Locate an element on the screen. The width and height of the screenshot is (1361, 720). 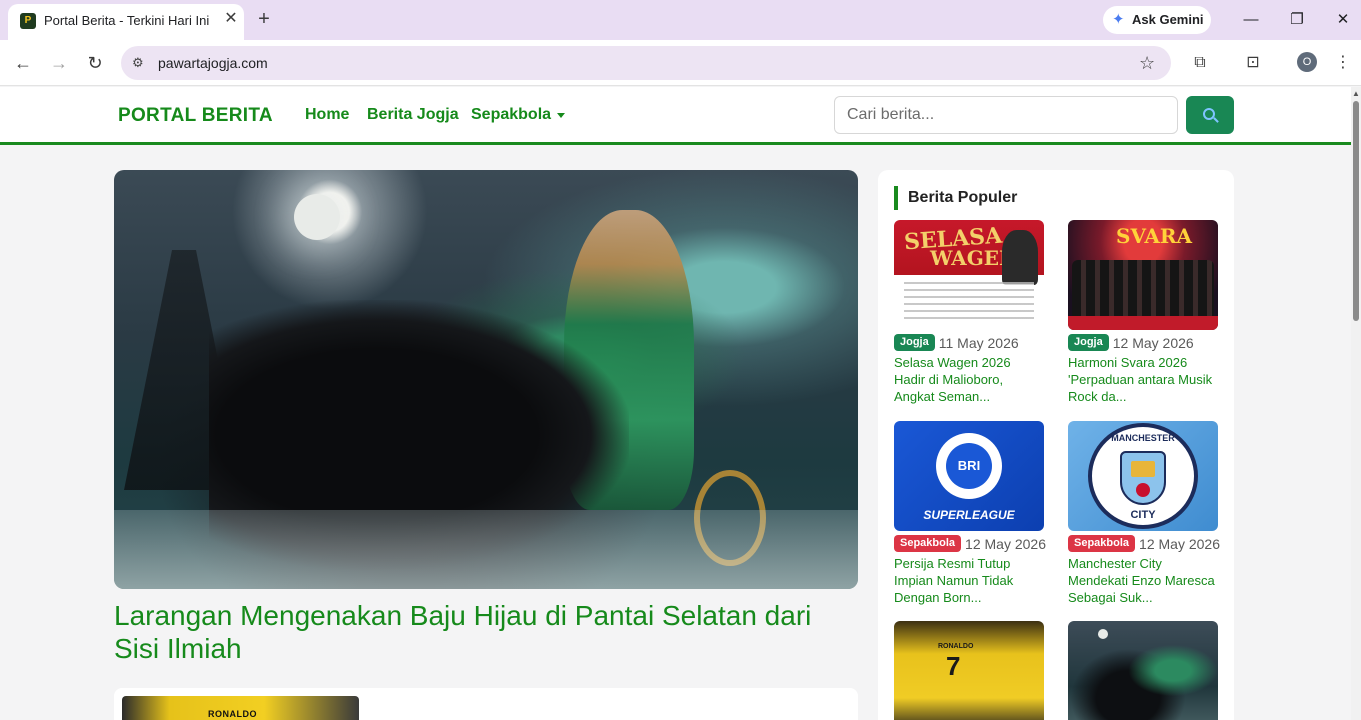
browser-tab-active: P Portal Berita - Terkini Hari Ini ✕ is located at coordinates (126, 22).